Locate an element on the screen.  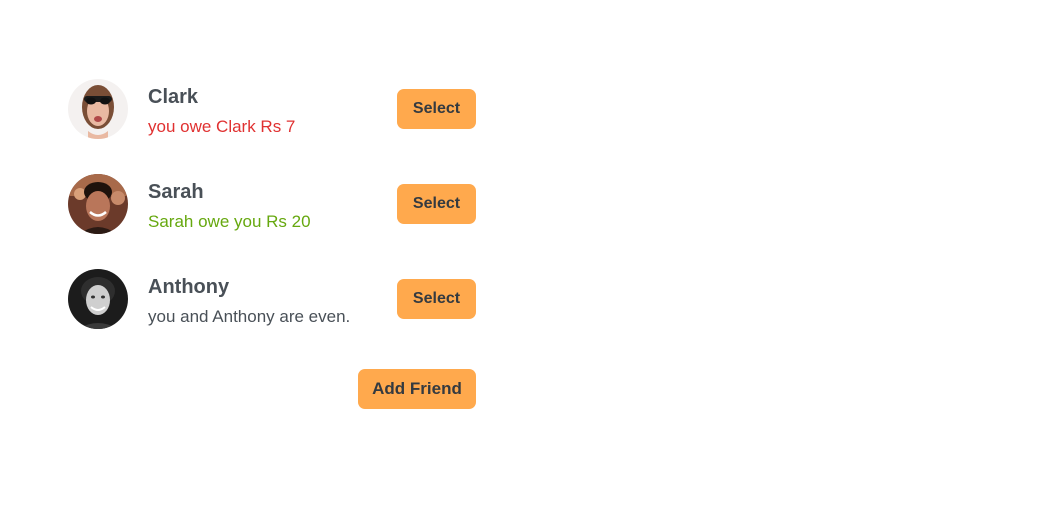
friend-item-sarah: Sarah Sarah owe you Rs 20 Select is located at coordinates (272, 204).